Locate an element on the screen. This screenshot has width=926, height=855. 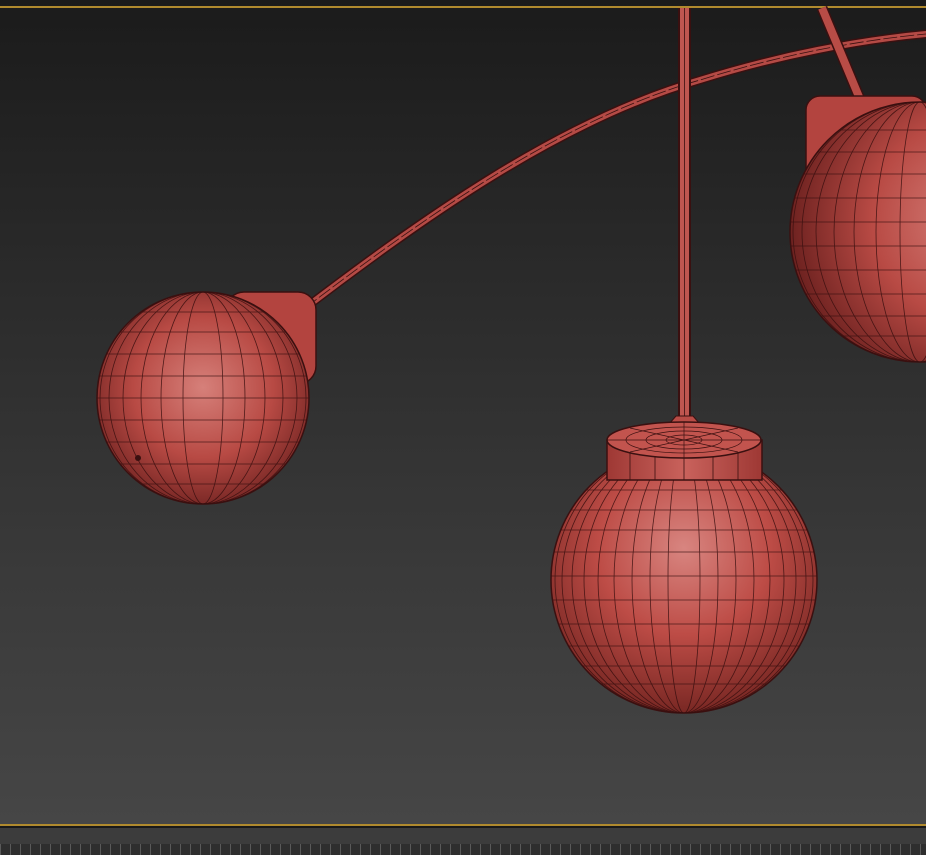
timeline-track-bar is located at coordinates (463, 841).